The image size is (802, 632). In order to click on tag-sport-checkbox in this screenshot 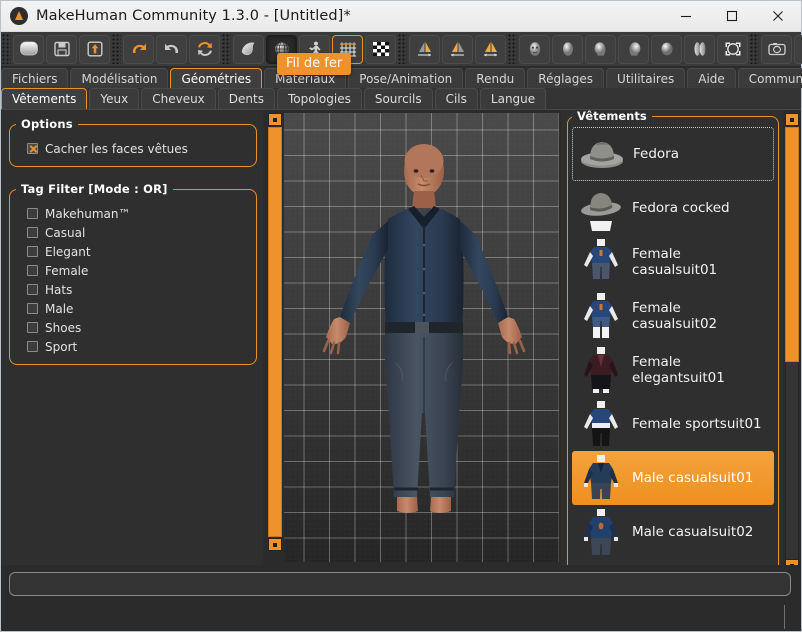, I will do `click(32, 346)`.